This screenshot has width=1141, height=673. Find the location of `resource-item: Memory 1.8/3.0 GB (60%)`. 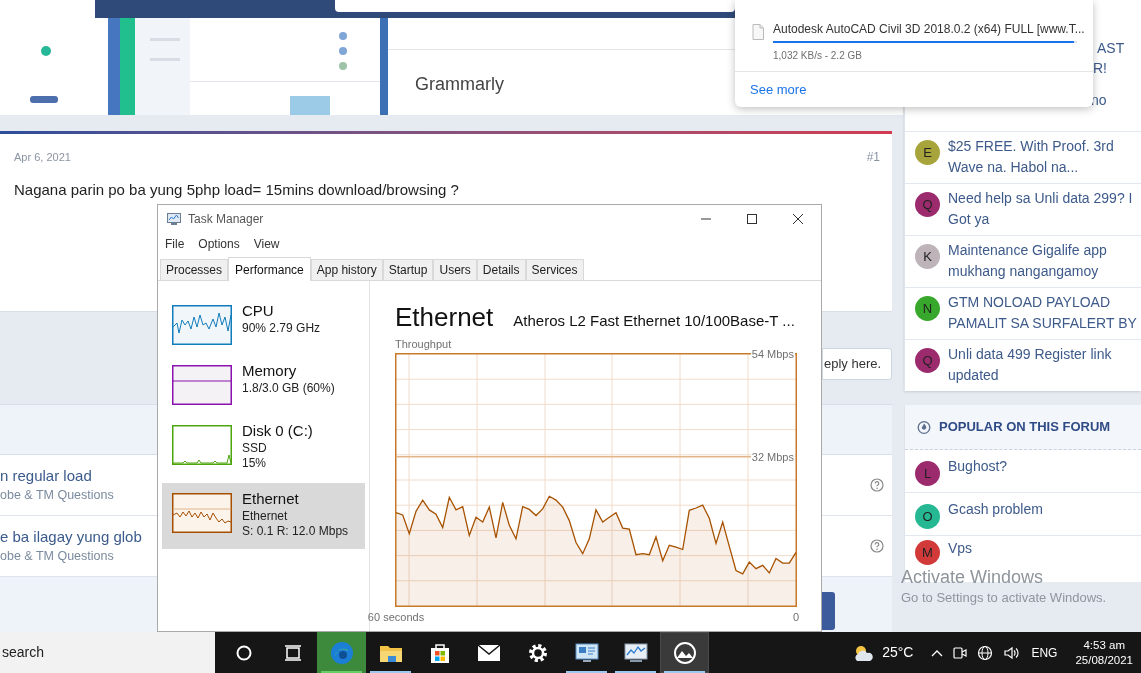

resource-item: Memory 1.8/3.0 GB (60%) is located at coordinates (263, 391).